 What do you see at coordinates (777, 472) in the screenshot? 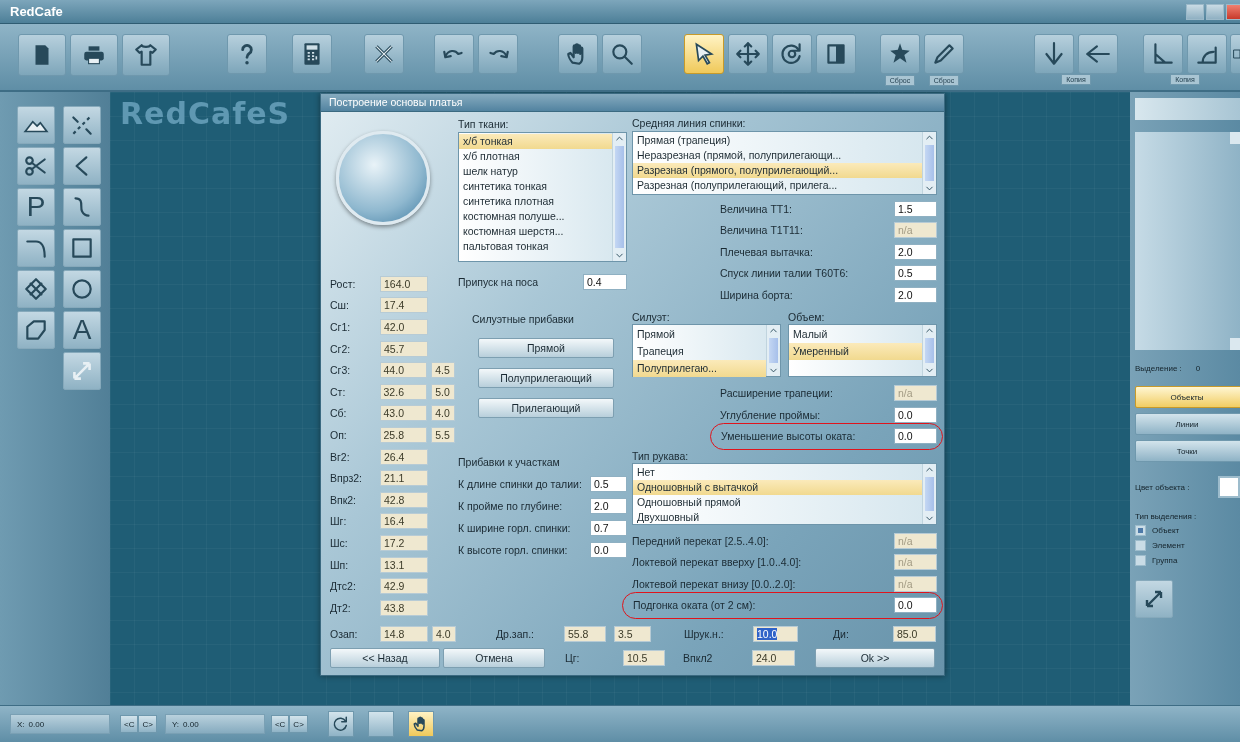
I see `list-item: Нет` at bounding box center [777, 472].